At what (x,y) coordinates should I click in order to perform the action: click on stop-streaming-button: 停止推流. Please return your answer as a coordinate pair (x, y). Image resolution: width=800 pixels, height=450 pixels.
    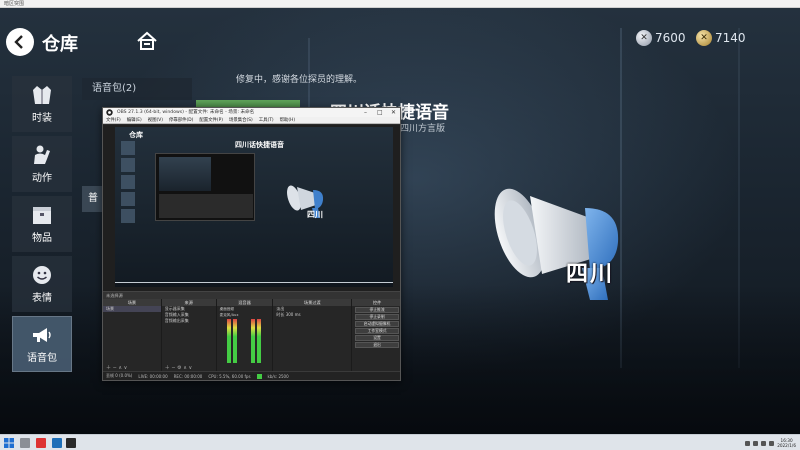
    Looking at the image, I should click on (377, 310).